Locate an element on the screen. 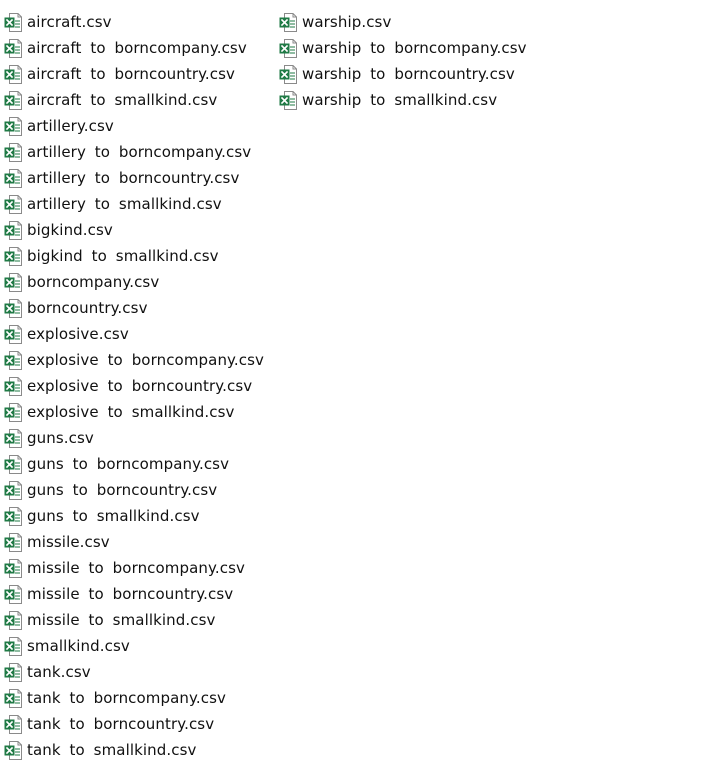 This screenshot has height=769, width=720. file-item: explosive to smallkind.csv is located at coordinates (139, 412).